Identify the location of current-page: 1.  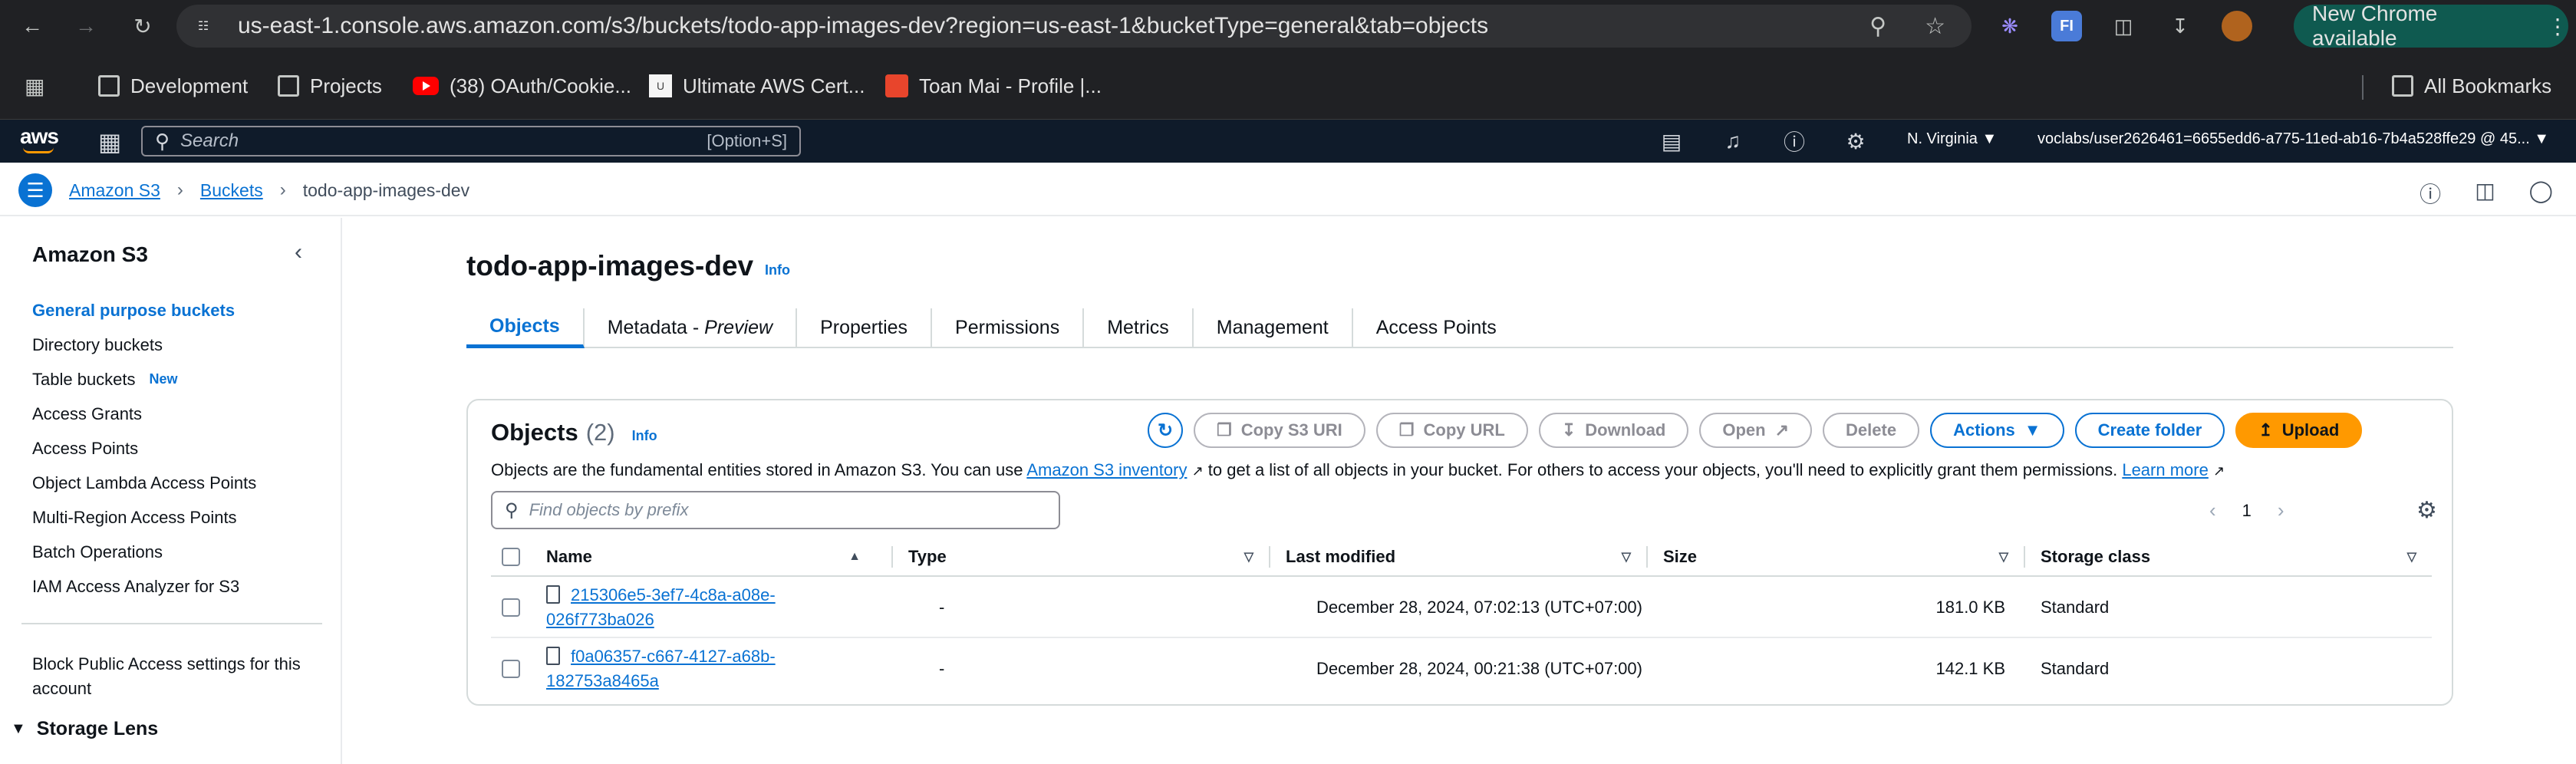
(2247, 511).